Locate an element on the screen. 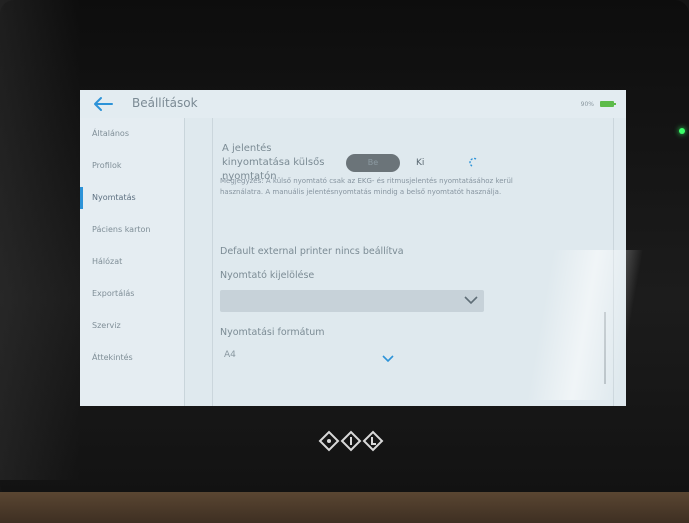  sidebar-item-nyomtatas: Nyomtatás is located at coordinates (132, 198).